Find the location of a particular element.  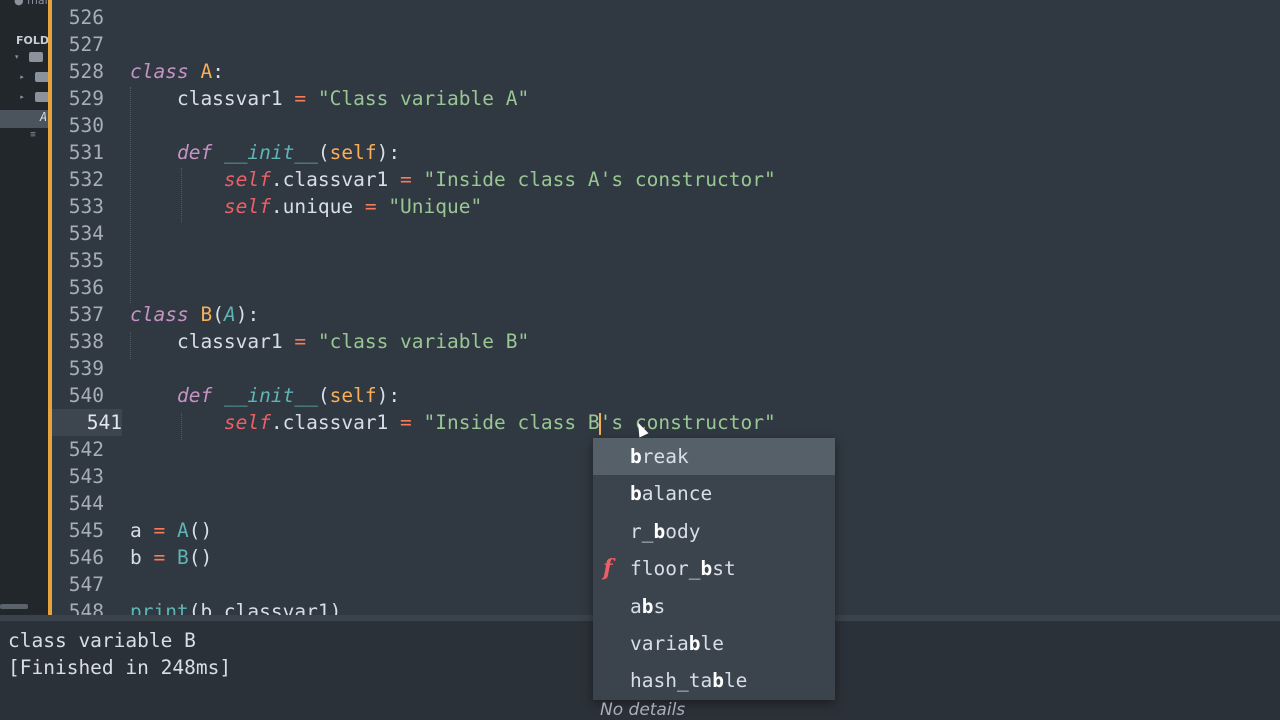

open-file-tab-label: mai is located at coordinates (37, 3).